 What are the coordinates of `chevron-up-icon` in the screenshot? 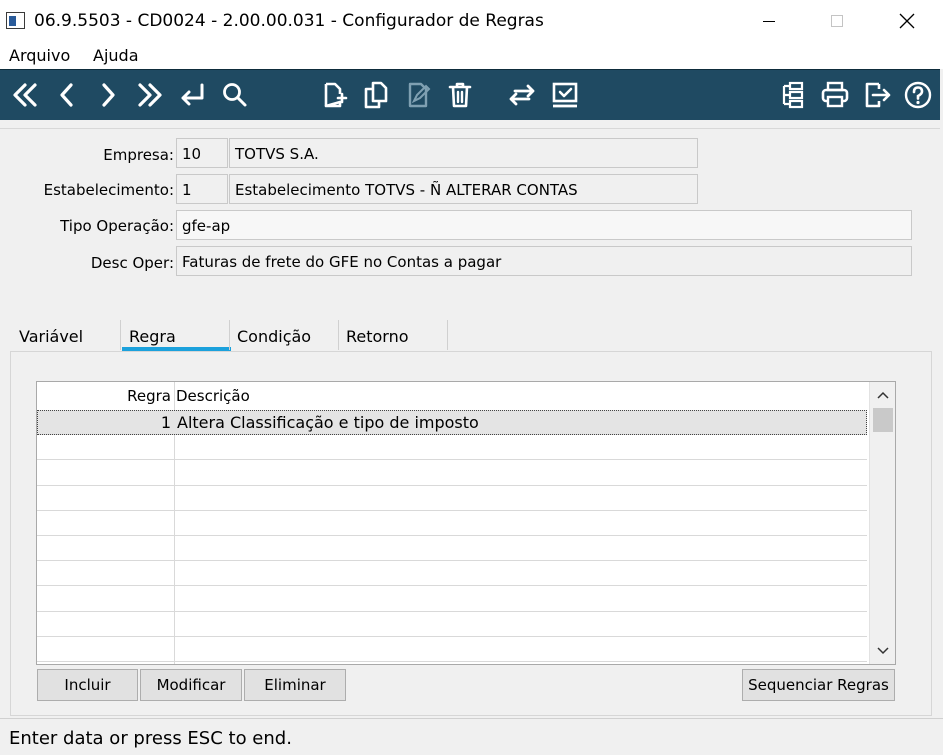 It's located at (883, 395).